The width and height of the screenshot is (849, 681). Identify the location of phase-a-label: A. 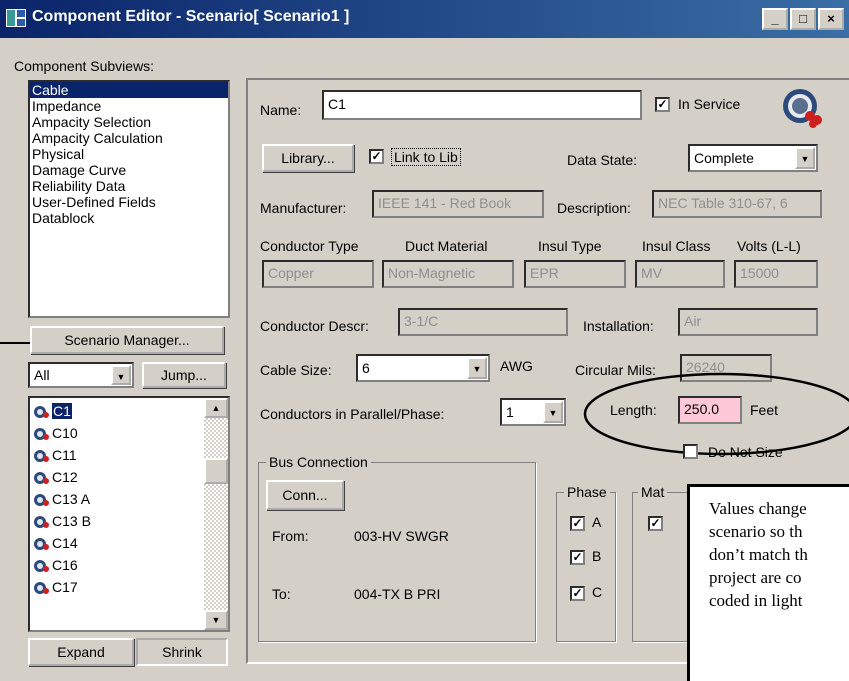
(597, 522).